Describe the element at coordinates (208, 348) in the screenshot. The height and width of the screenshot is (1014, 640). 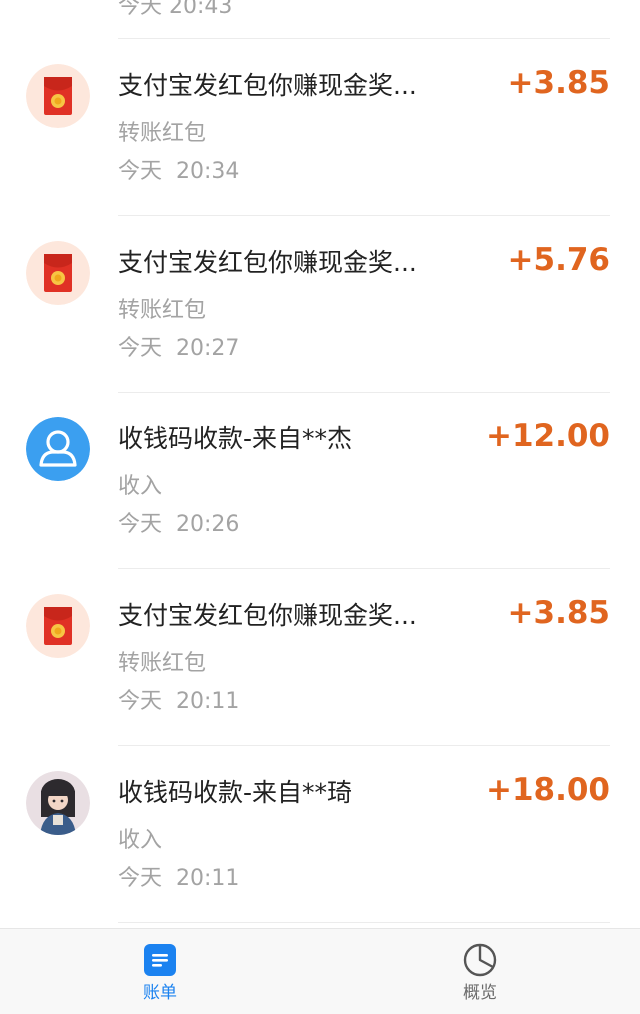
I see `transaction-time: 20:27` at that location.